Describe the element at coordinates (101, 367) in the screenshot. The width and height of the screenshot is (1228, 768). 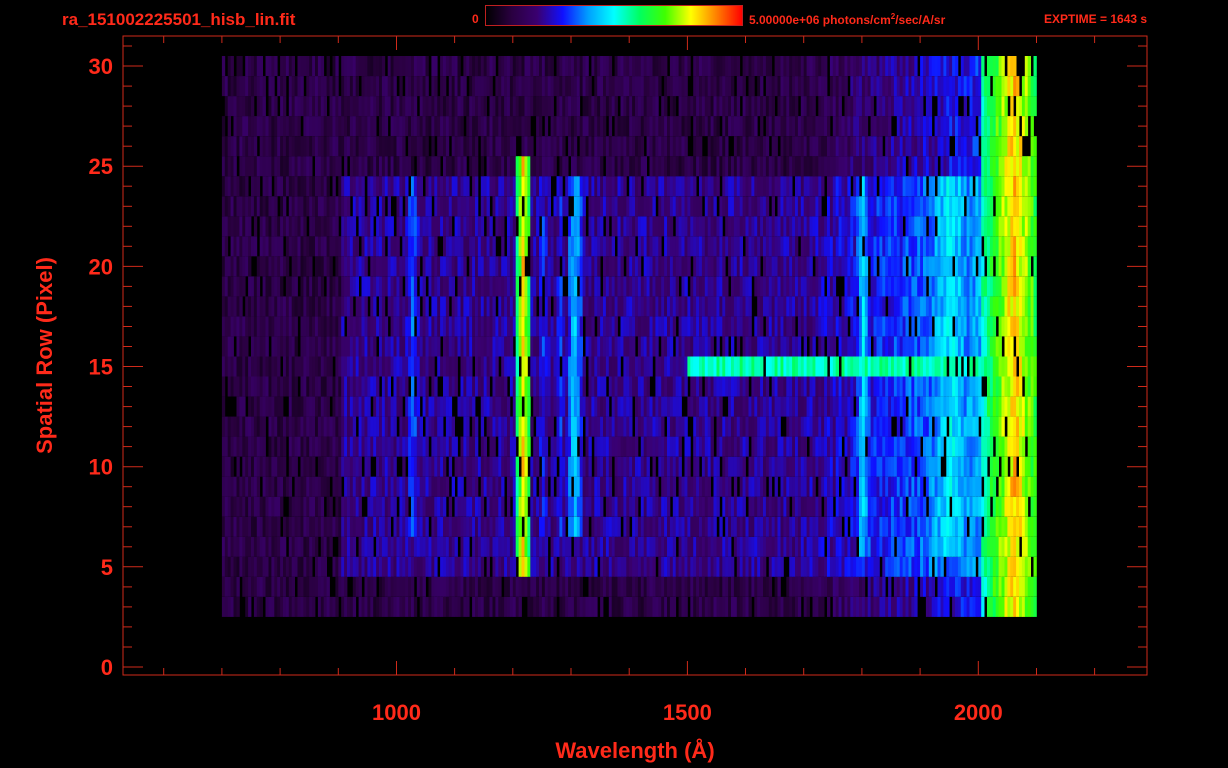
I see `y-tick-label: 15` at that location.